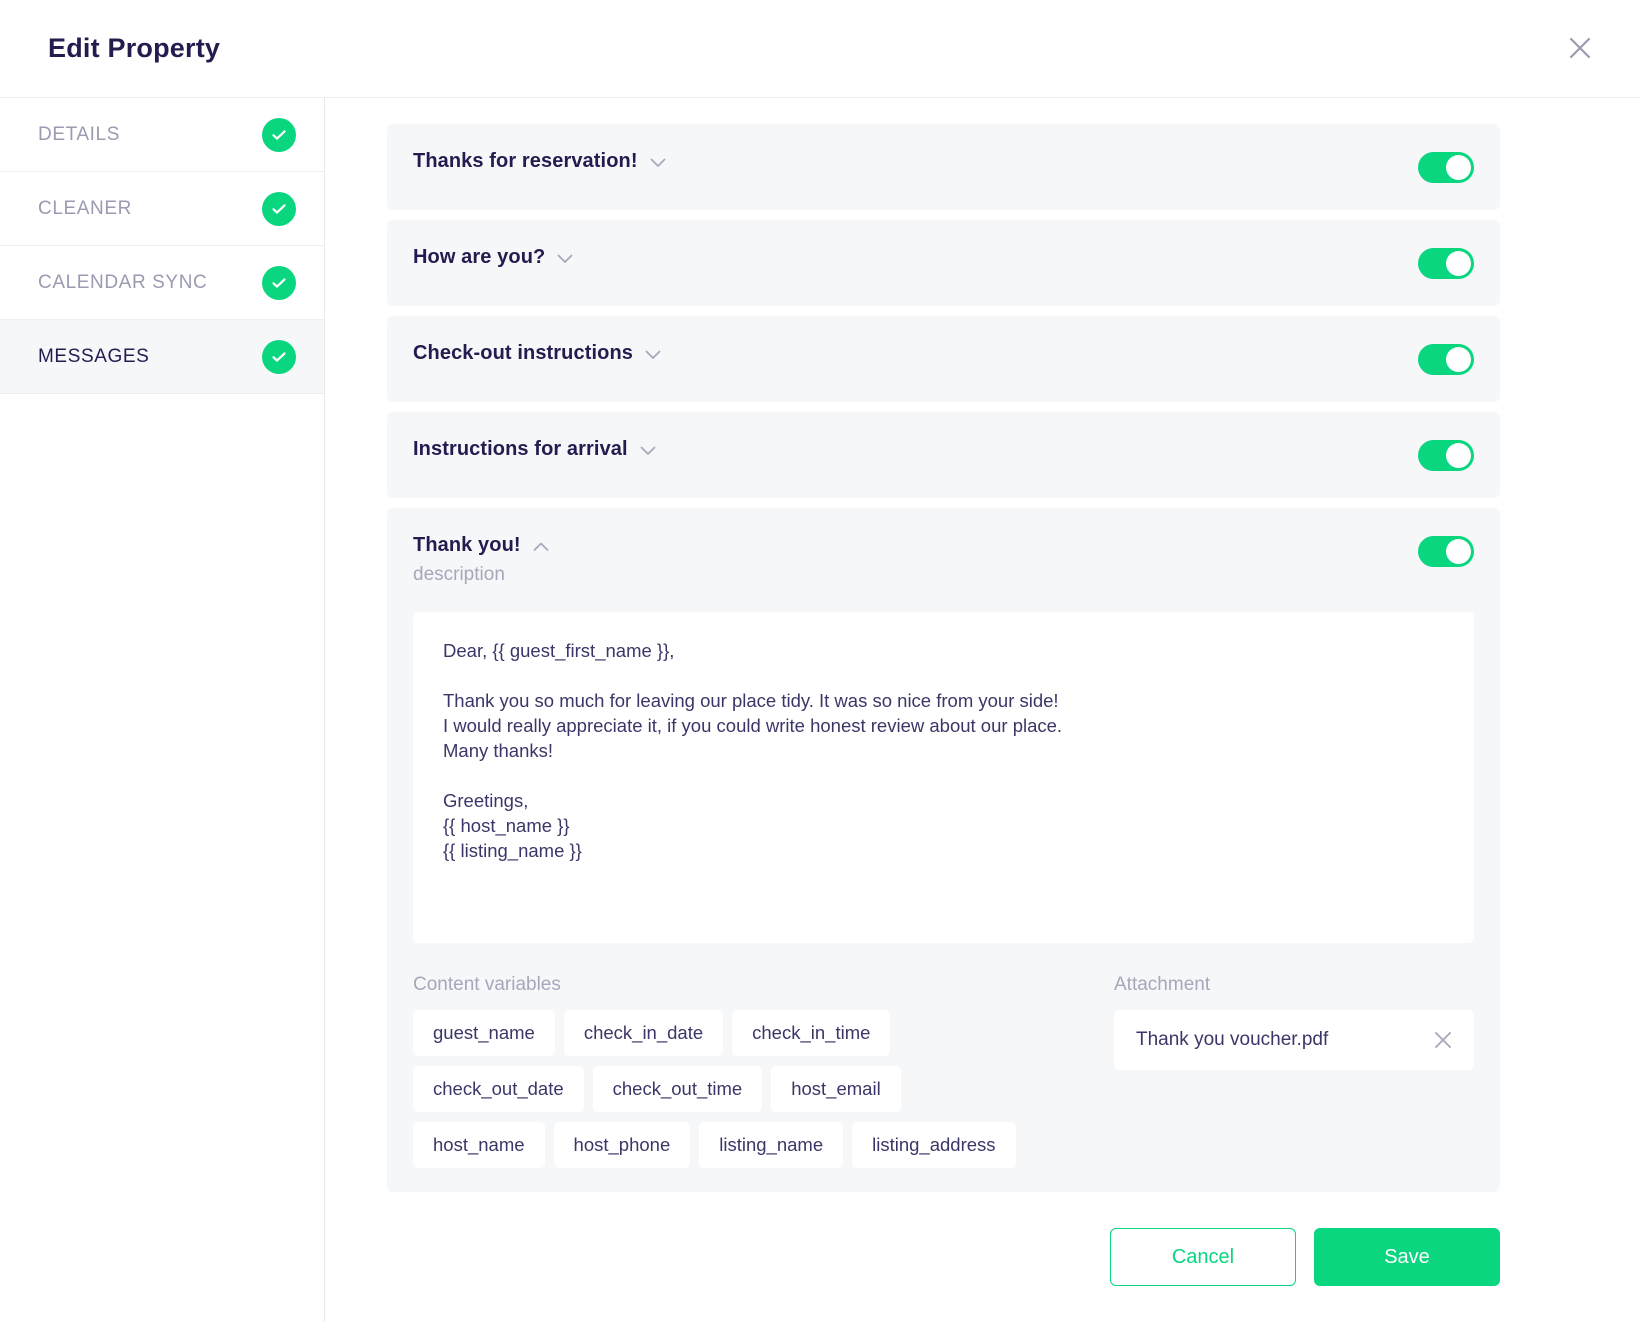  What do you see at coordinates (459, 574) in the screenshot?
I see `message-description: description` at bounding box center [459, 574].